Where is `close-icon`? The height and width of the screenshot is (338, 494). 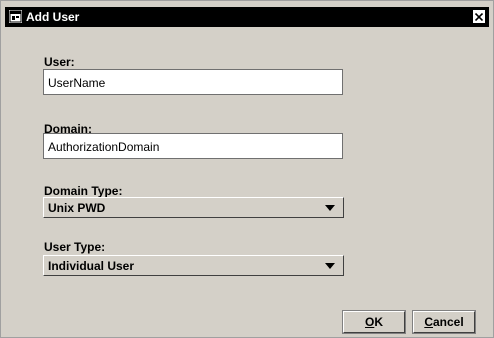 close-icon is located at coordinates (479, 16).